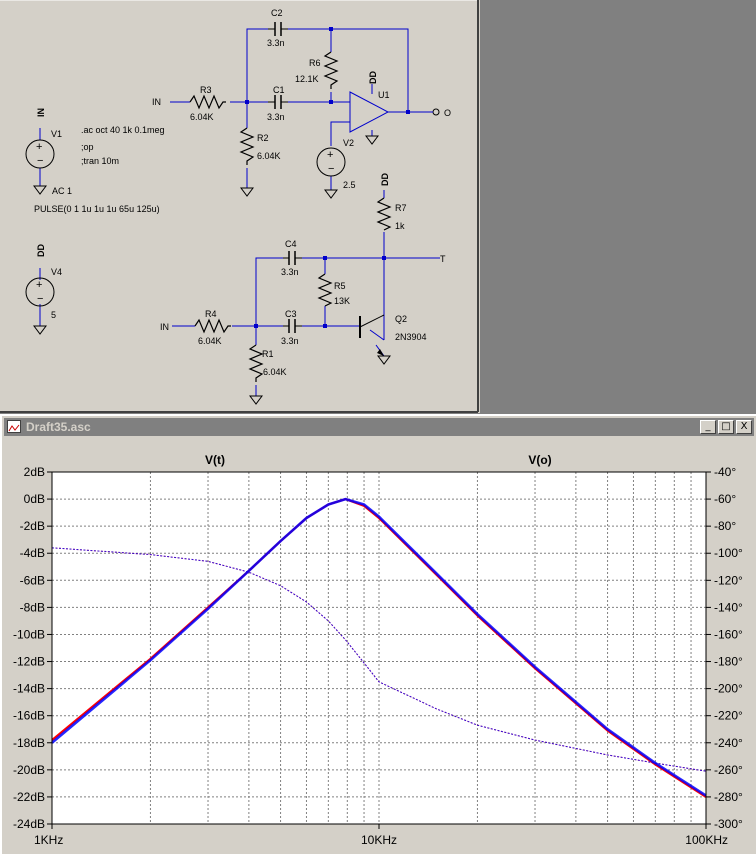  What do you see at coordinates (291, 244) in the screenshot?
I see `c4-name: C4` at bounding box center [291, 244].